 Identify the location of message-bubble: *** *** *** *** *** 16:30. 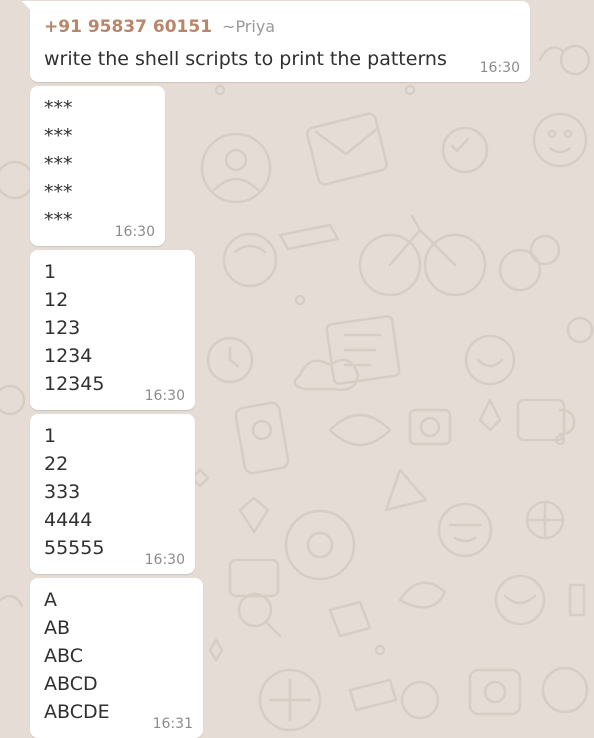
(97, 166).